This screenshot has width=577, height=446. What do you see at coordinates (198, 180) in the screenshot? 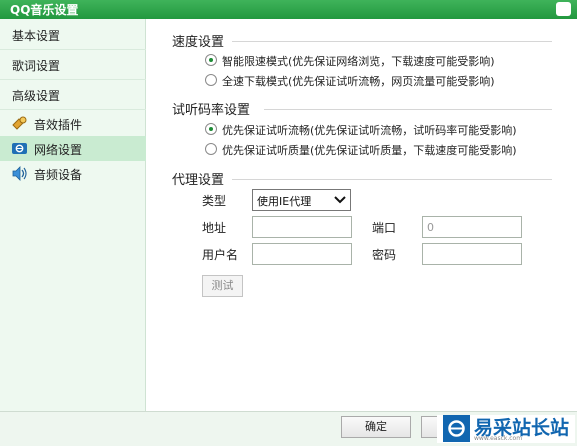
I see `proxy-section-title: 代理设置` at bounding box center [198, 180].